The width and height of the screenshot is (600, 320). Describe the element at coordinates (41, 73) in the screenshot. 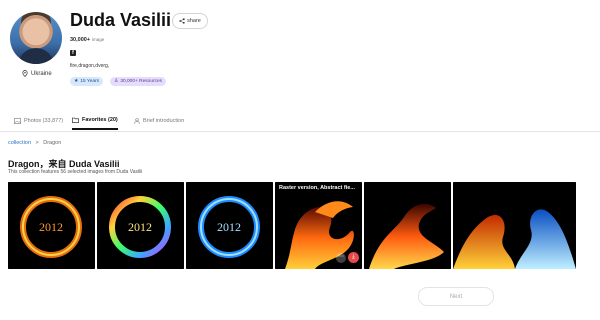

I see `location-label: Ukraine` at that location.